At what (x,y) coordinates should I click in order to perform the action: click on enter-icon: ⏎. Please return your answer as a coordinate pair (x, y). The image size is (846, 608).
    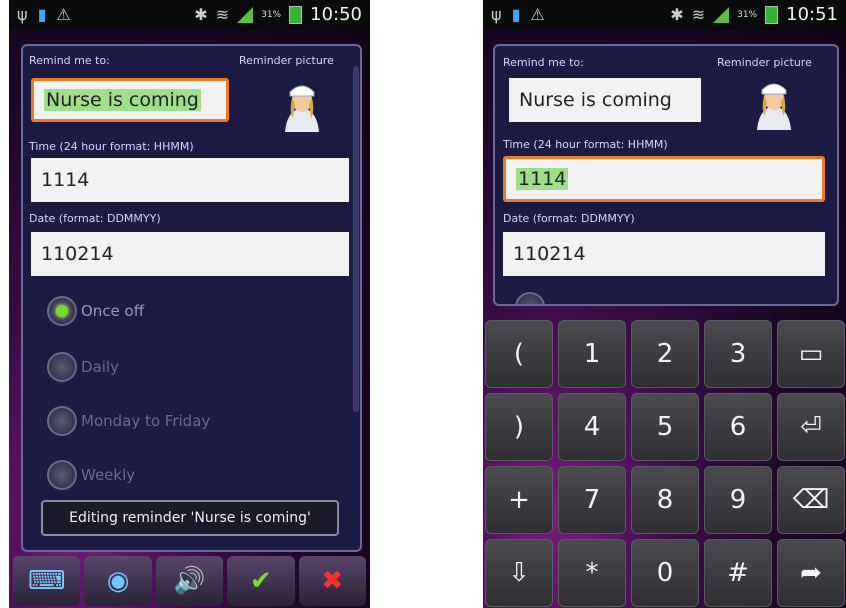
    Looking at the image, I should click on (811, 427).